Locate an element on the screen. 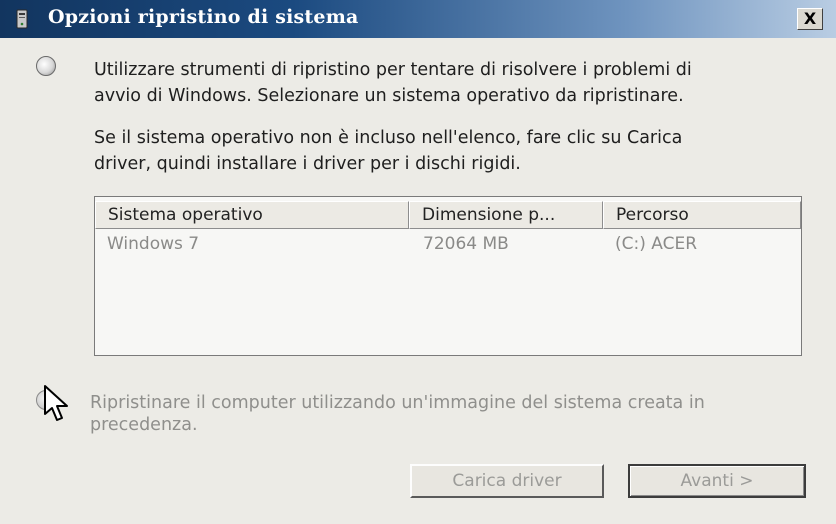 The height and width of the screenshot is (524, 836). close-button: X is located at coordinates (810, 19).